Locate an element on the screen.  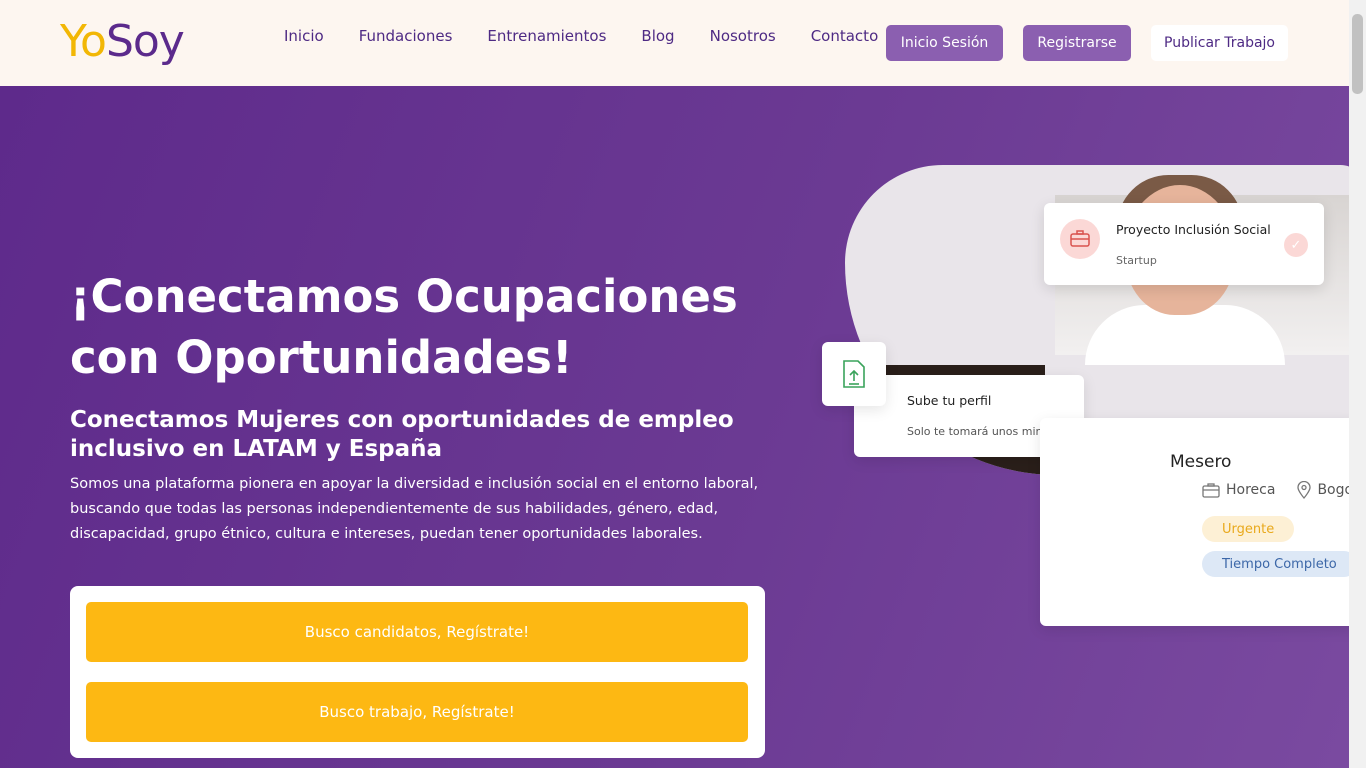
upload-file-icon is located at coordinates (854, 374).